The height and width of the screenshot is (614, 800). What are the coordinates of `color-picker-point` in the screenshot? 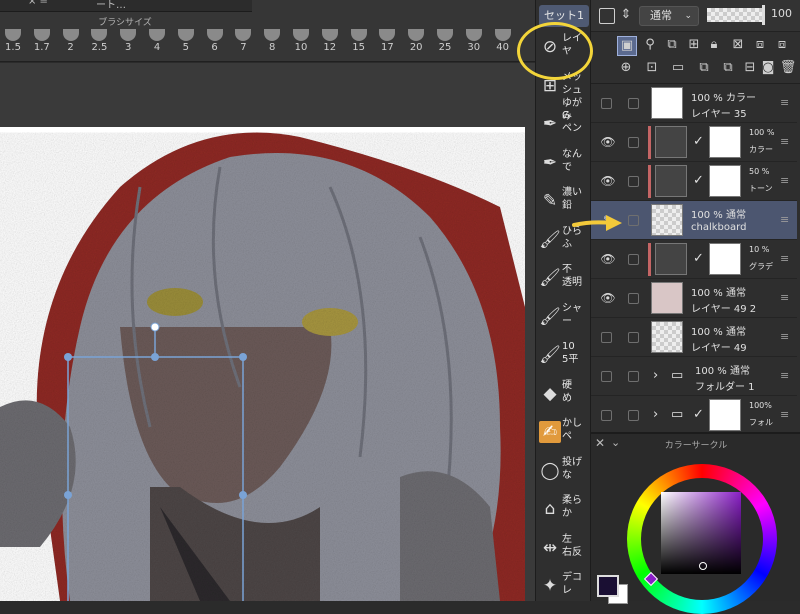 It's located at (703, 566).